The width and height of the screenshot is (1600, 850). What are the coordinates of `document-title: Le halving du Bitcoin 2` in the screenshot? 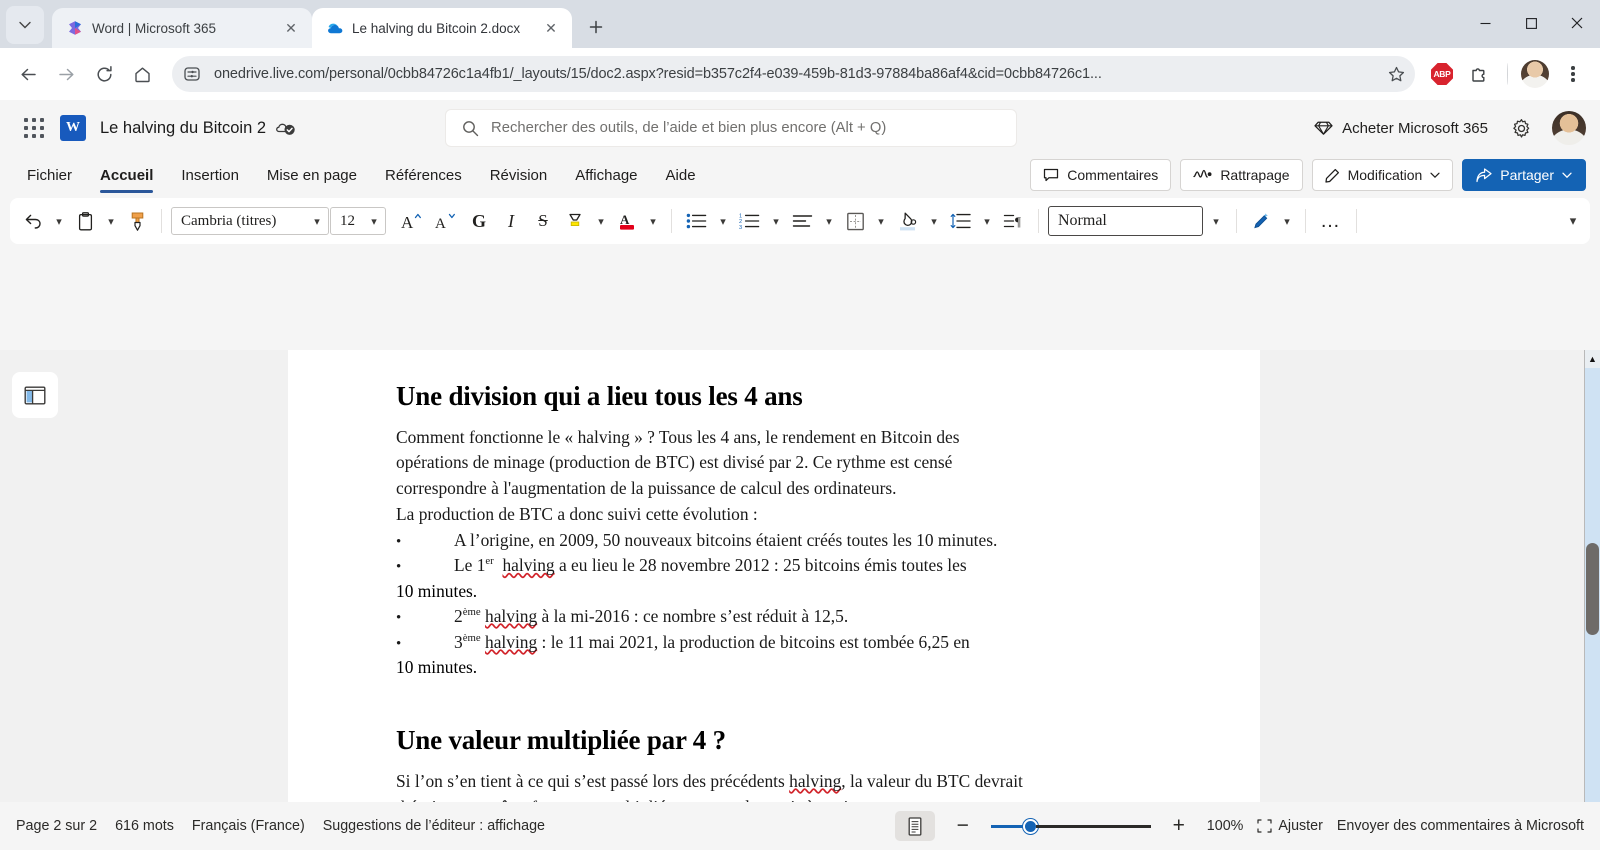 It's located at (183, 128).